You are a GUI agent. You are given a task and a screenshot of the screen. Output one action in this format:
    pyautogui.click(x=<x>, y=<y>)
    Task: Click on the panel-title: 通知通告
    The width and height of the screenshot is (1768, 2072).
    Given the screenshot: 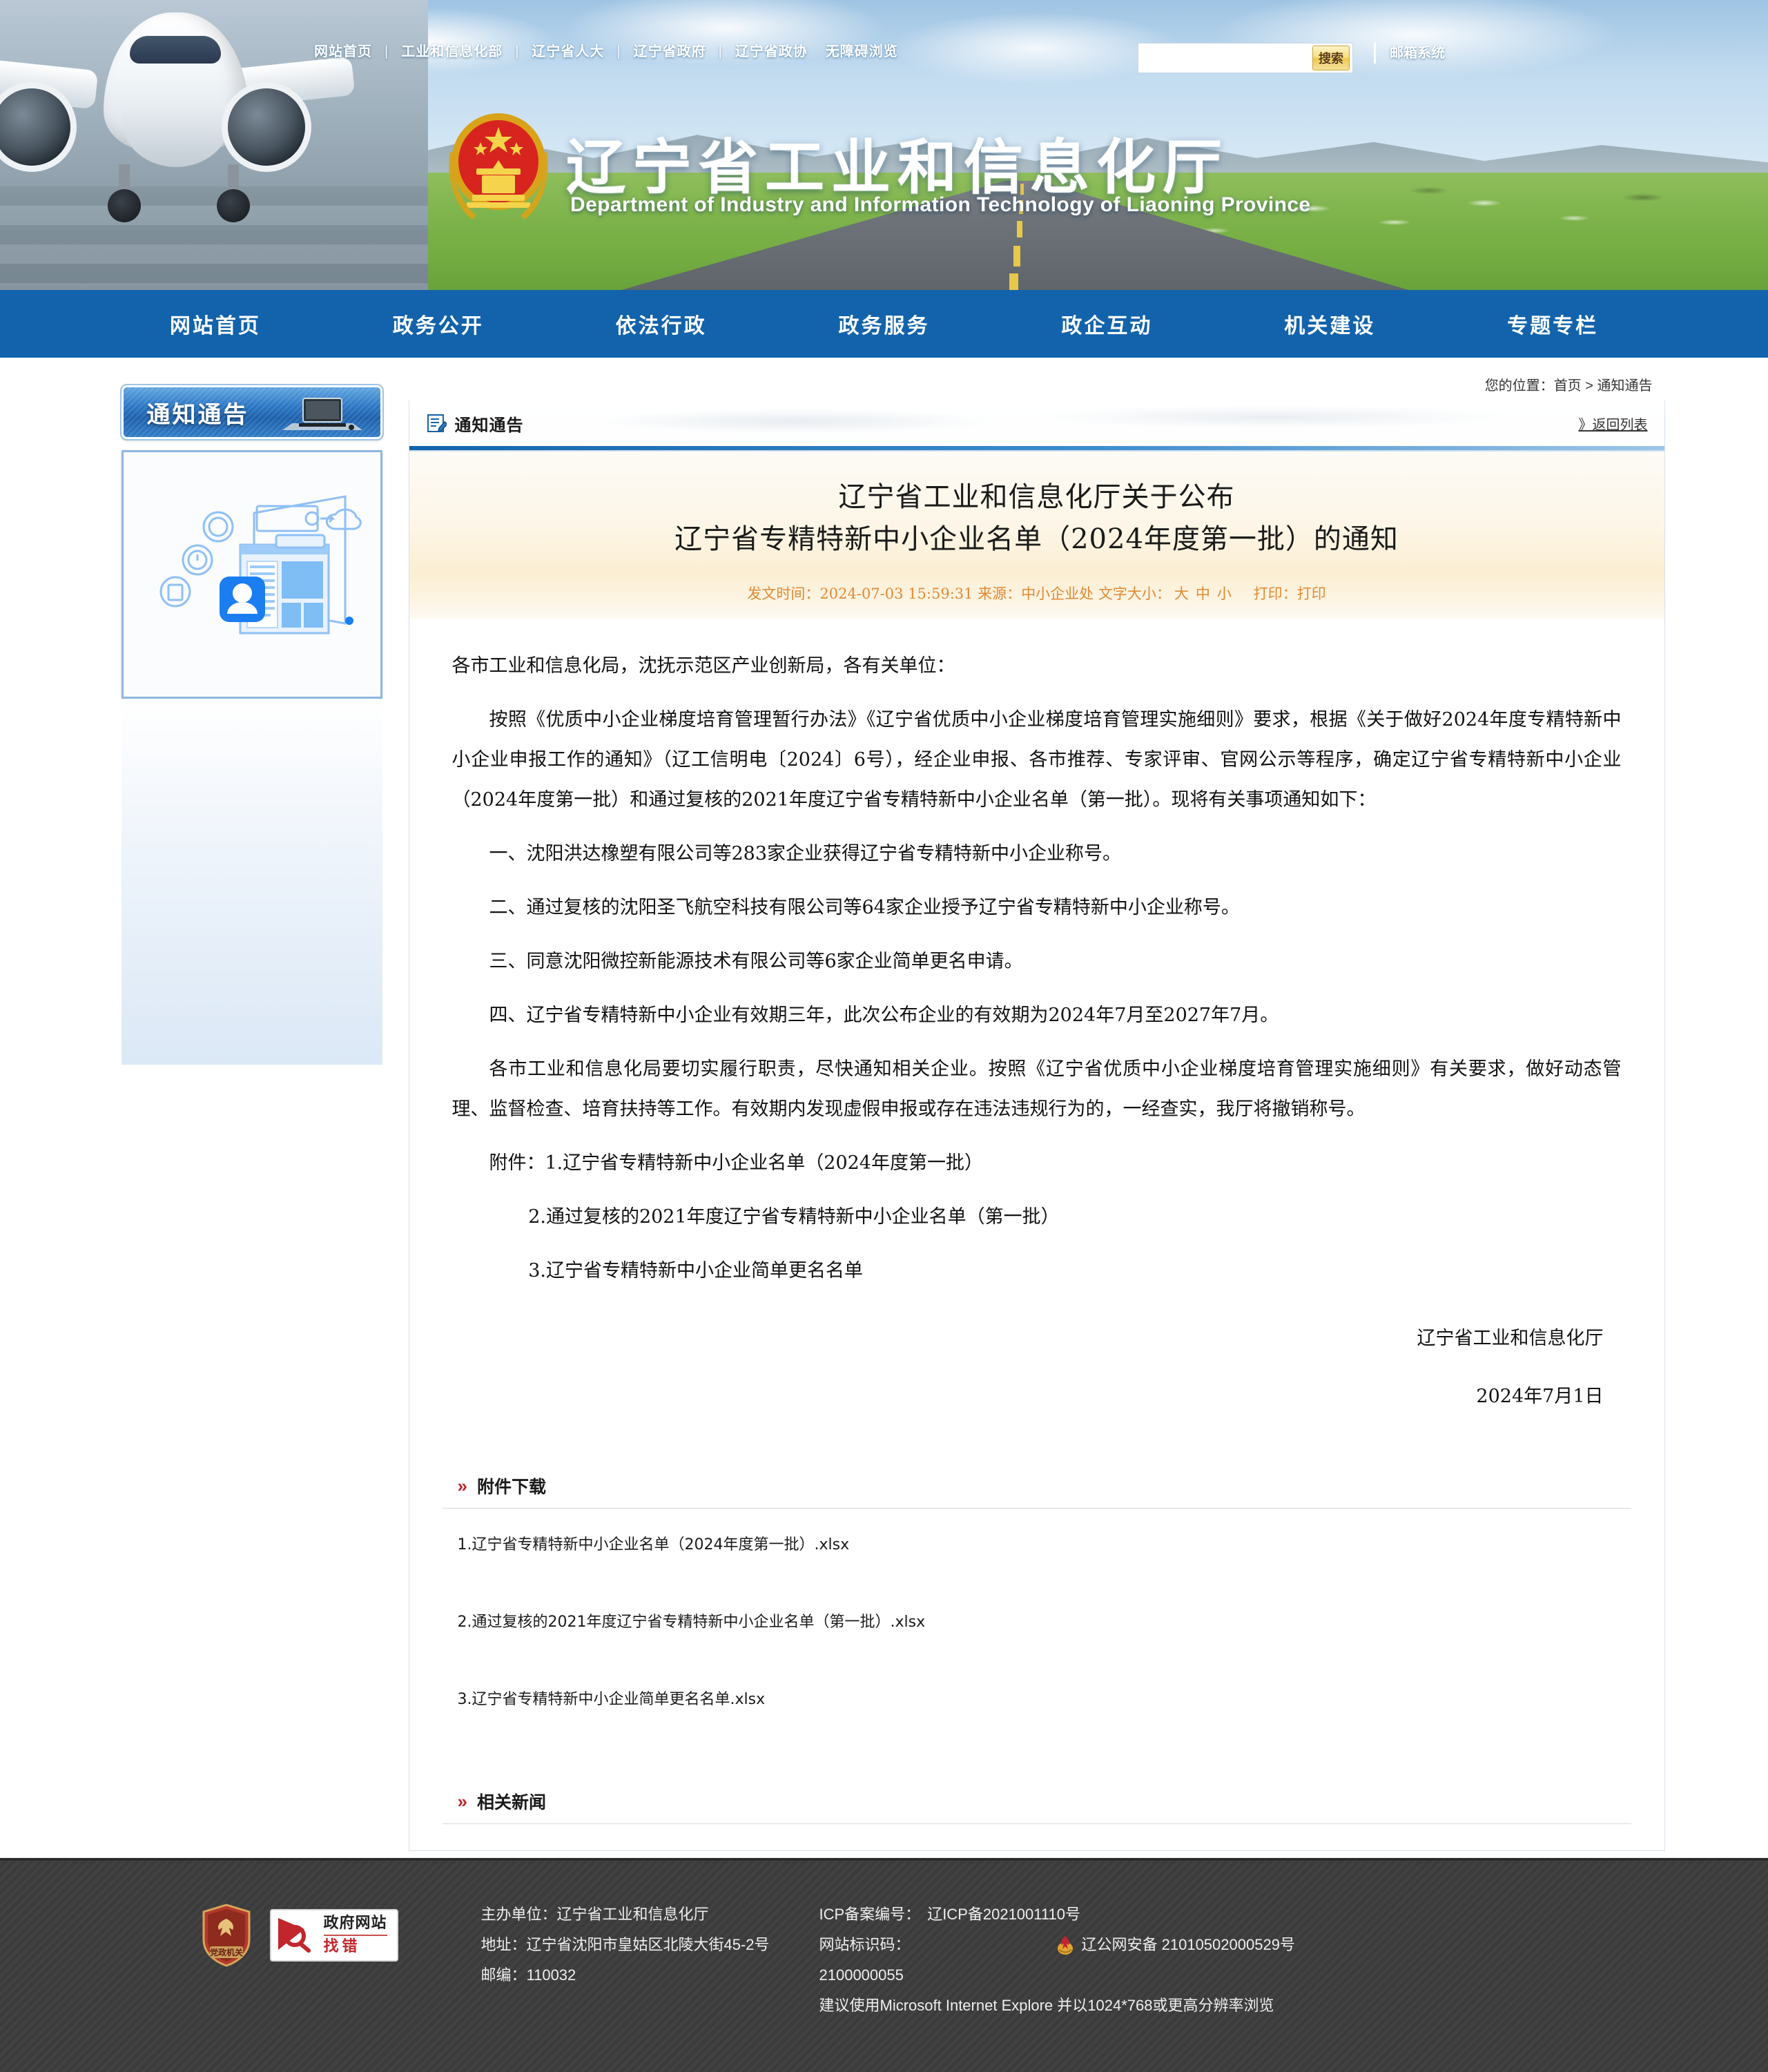 What is the action you would take?
    pyautogui.click(x=489, y=425)
    